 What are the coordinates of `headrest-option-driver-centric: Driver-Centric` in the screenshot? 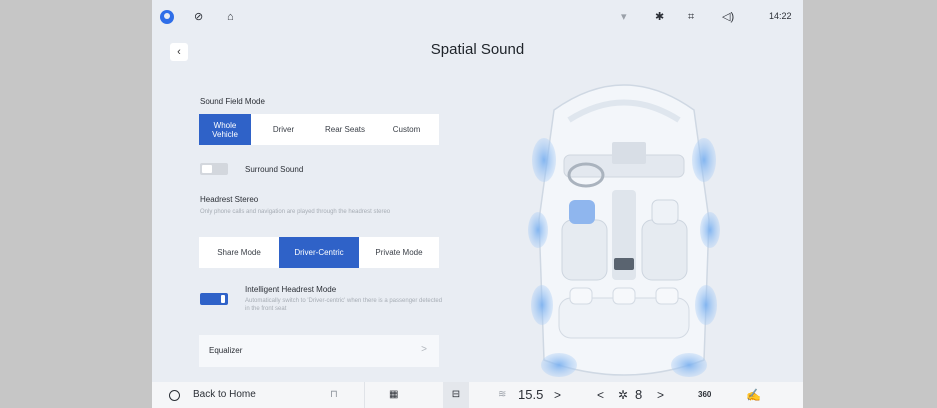 It's located at (319, 252).